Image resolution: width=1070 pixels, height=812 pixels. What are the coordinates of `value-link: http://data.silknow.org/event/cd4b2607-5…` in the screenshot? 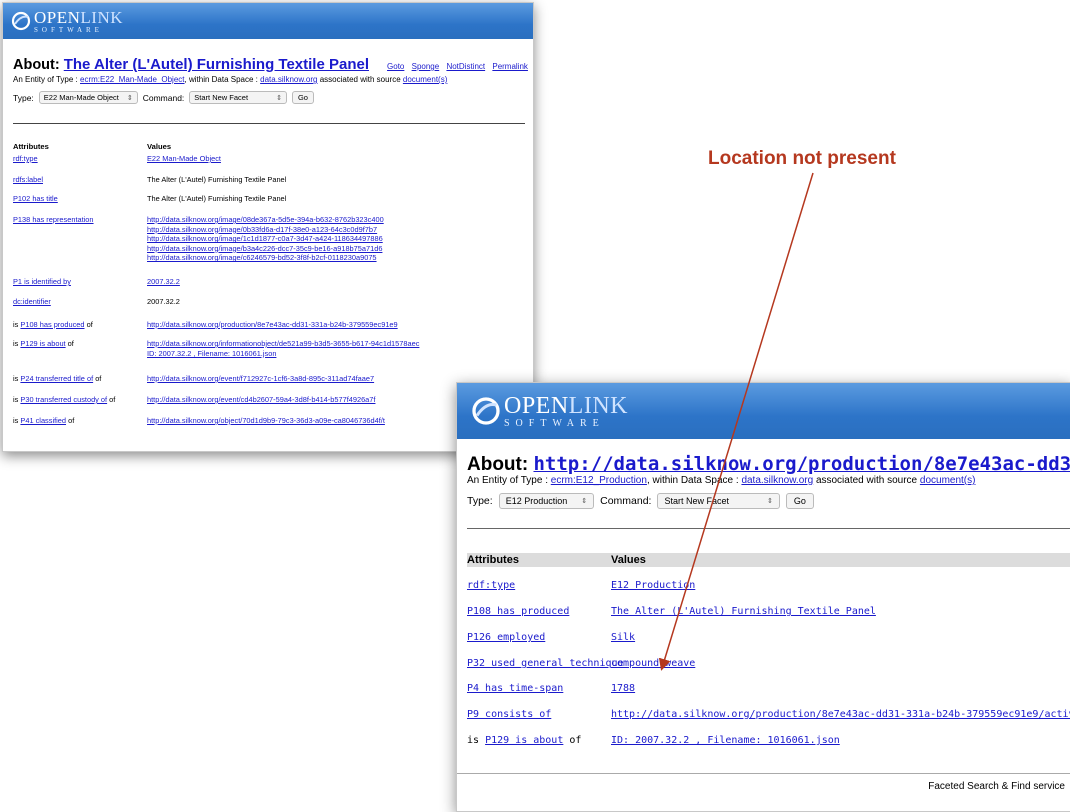 It's located at (261, 400).